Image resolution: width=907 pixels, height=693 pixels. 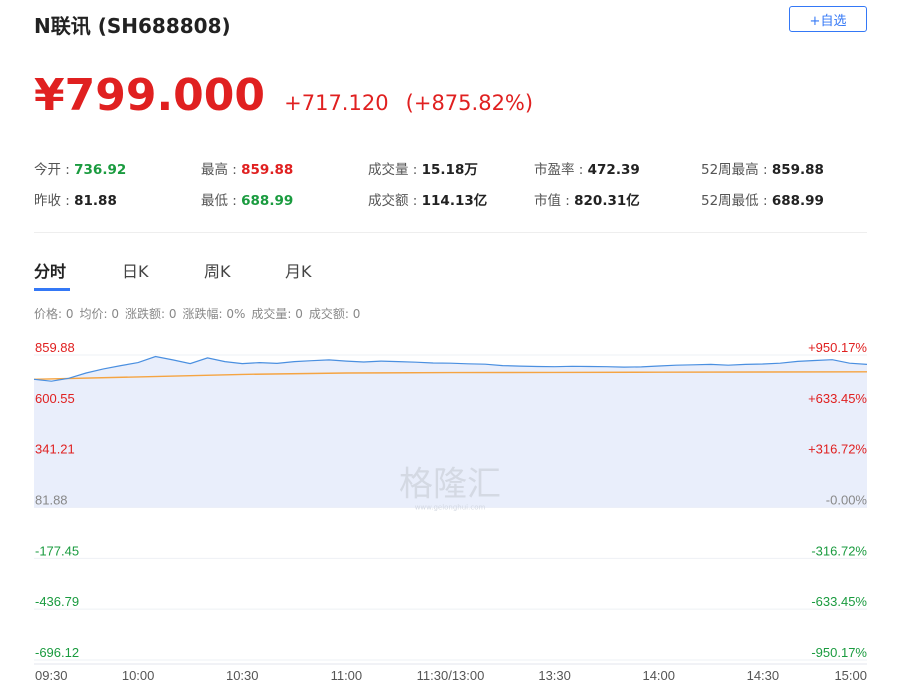 I want to click on stat-value: 81.88, so click(x=95, y=201).